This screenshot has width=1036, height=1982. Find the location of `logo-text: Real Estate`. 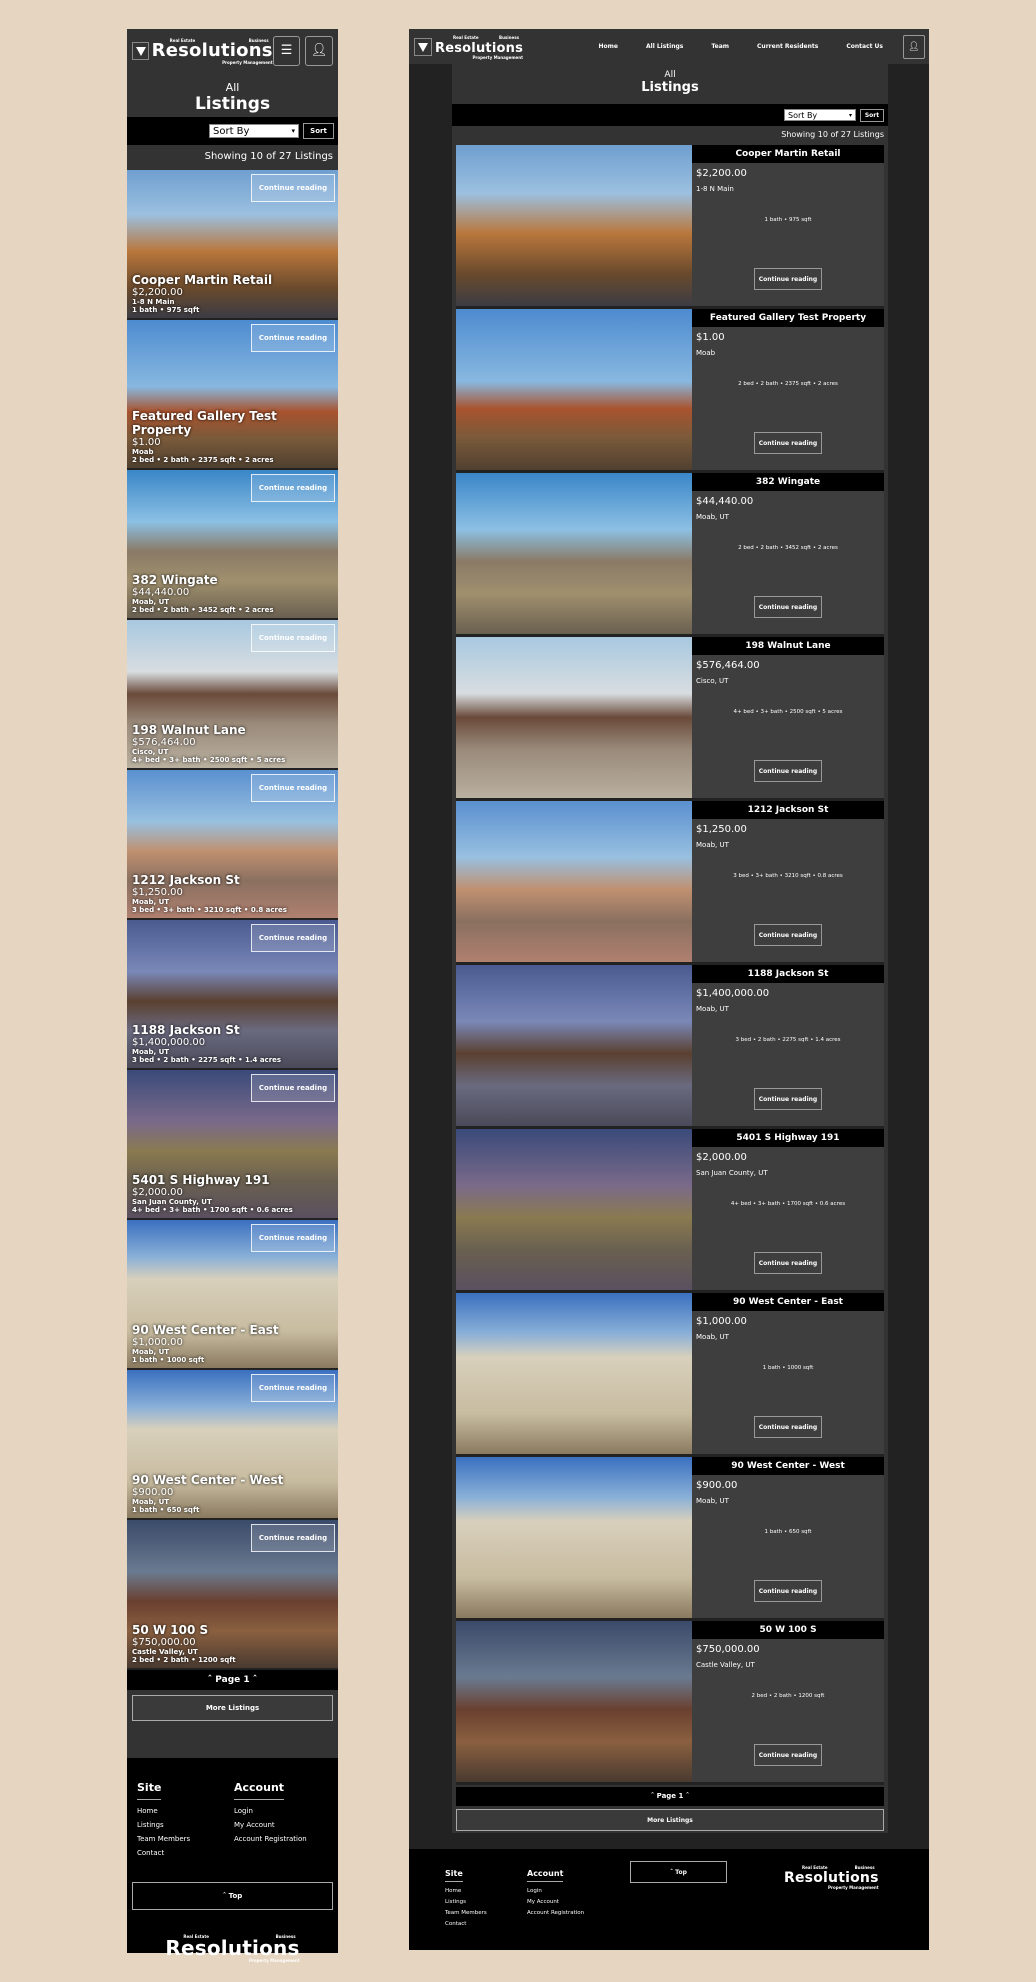

logo-text: Real Estate is located at coordinates (466, 37).